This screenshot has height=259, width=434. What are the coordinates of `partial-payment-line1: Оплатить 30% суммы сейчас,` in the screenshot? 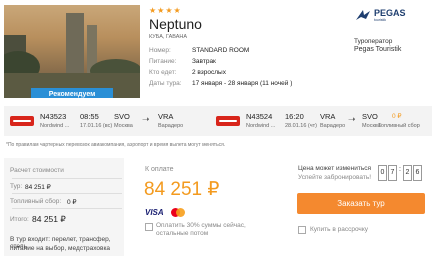 It's located at (201, 225).